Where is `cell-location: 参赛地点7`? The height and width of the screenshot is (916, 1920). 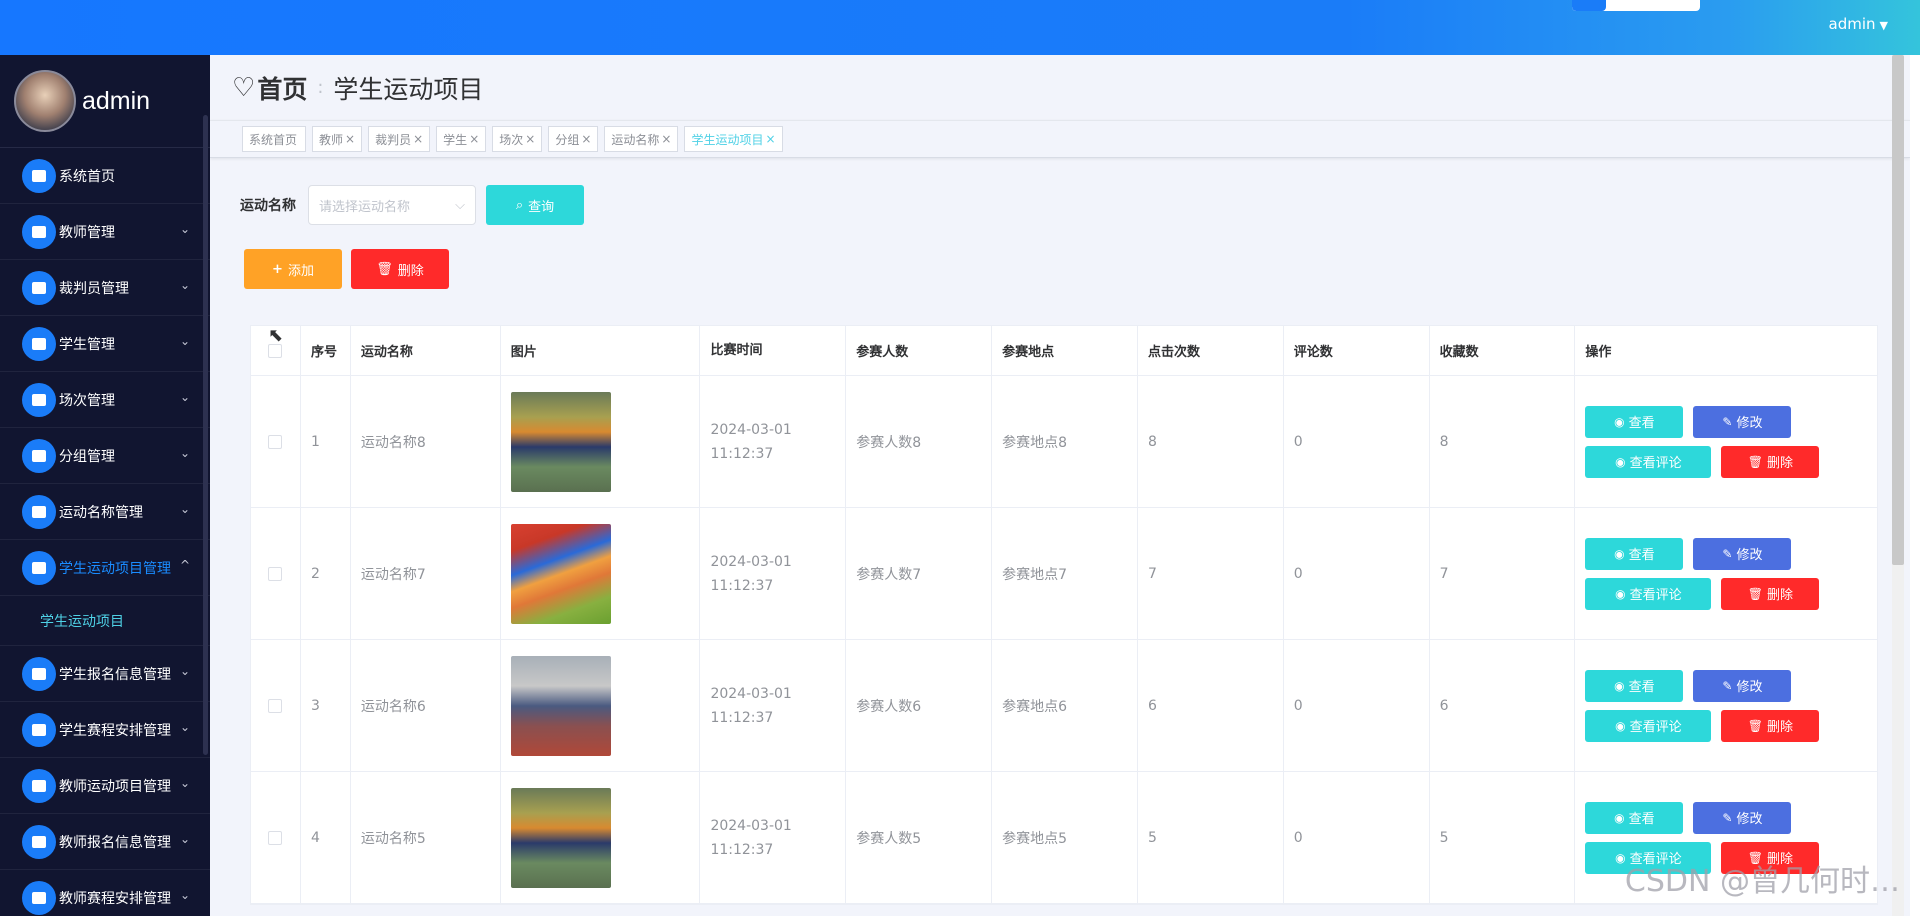
cell-location: 参赛地点7 is located at coordinates (1065, 573).